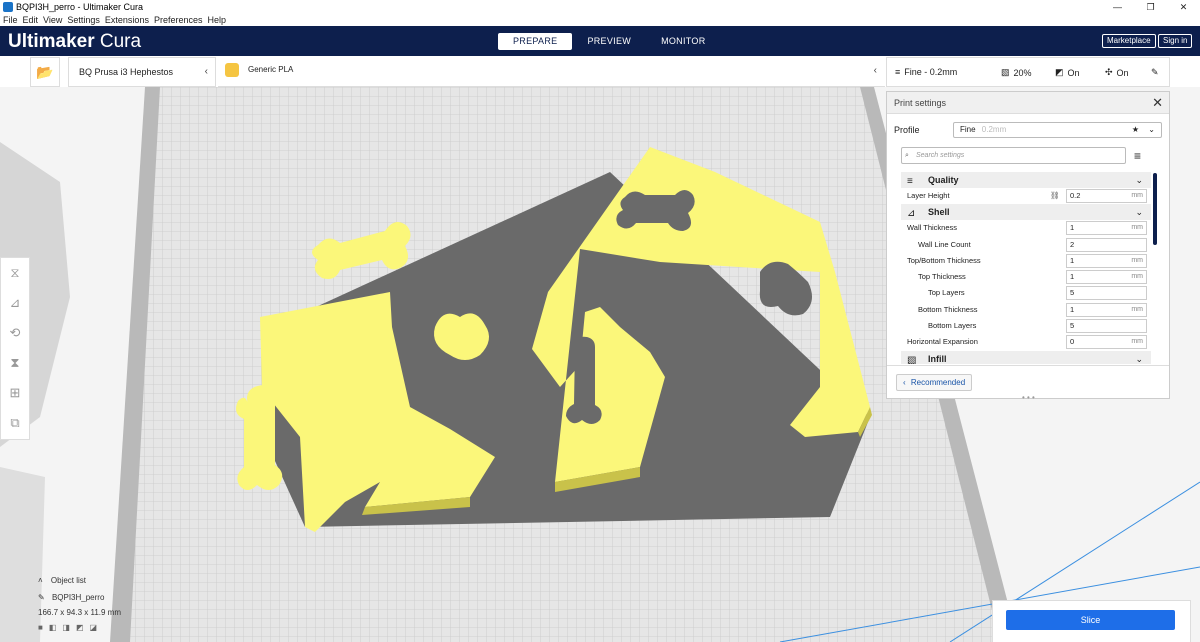 Image resolution: width=1200 pixels, height=642 pixels. I want to click on profile-summary: ≡ Fine - 0.2mm, so click(926, 72).